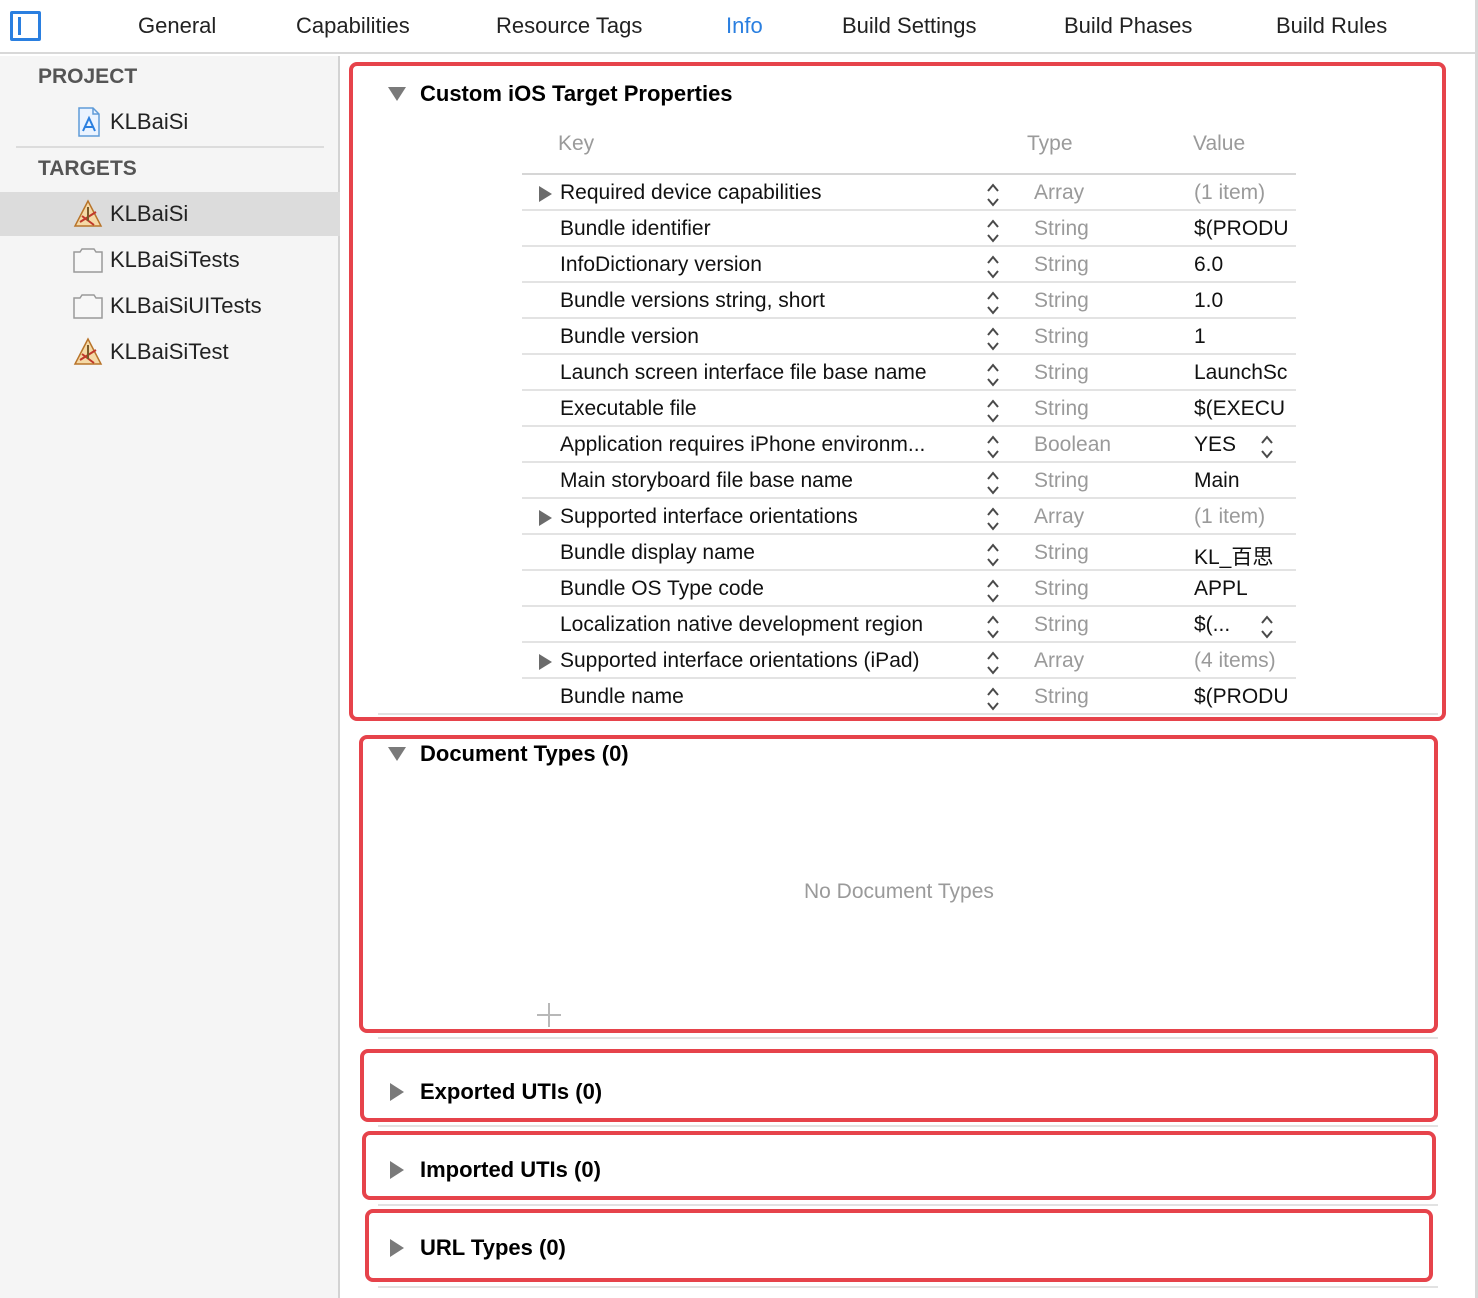 This screenshot has width=1478, height=1298. I want to click on property-value: KL_百思, so click(1244, 556).